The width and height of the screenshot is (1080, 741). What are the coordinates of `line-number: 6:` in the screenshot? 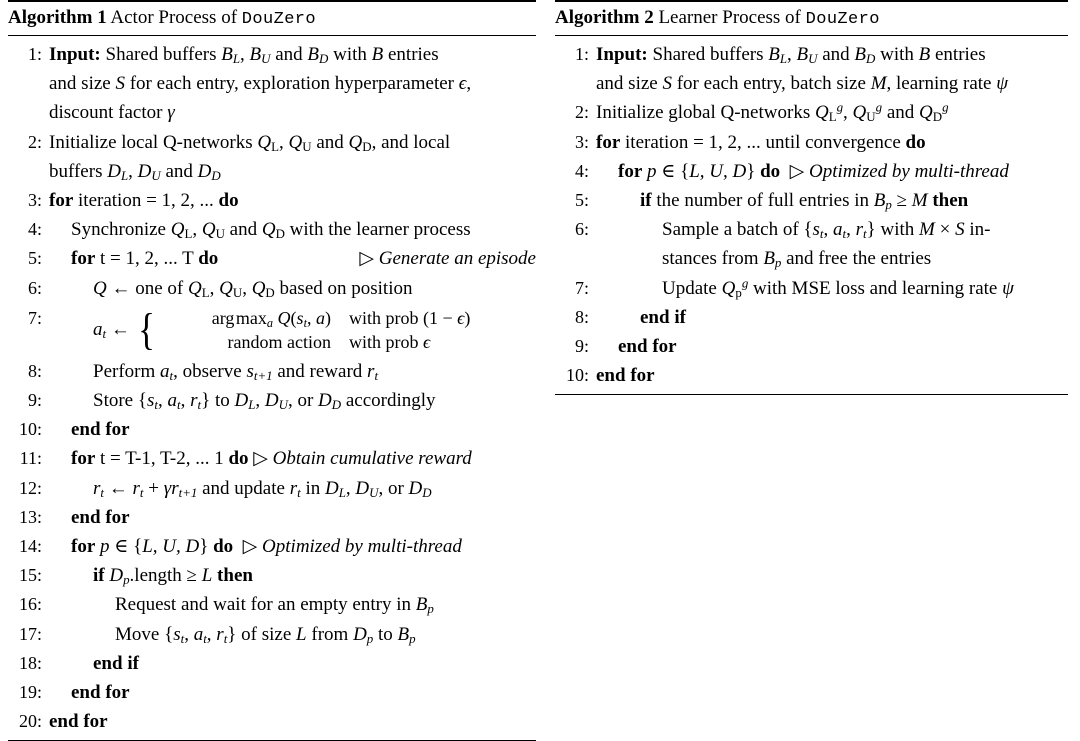 It's located at (581, 229).